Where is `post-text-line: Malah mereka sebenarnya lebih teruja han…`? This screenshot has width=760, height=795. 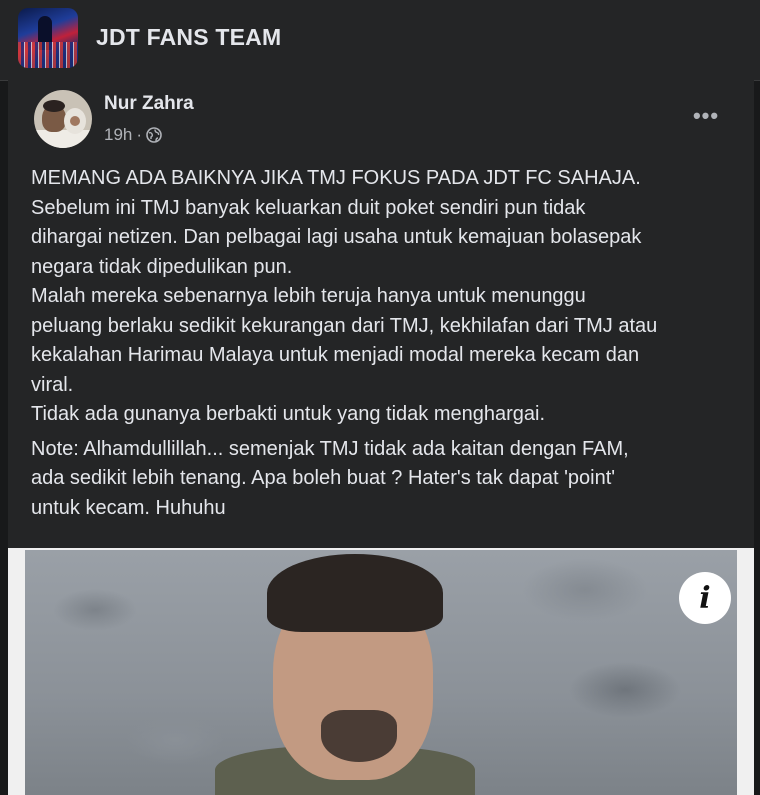
post-text-line: Malah mereka sebenarnya lebih teruja han… is located at coordinates (308, 296).